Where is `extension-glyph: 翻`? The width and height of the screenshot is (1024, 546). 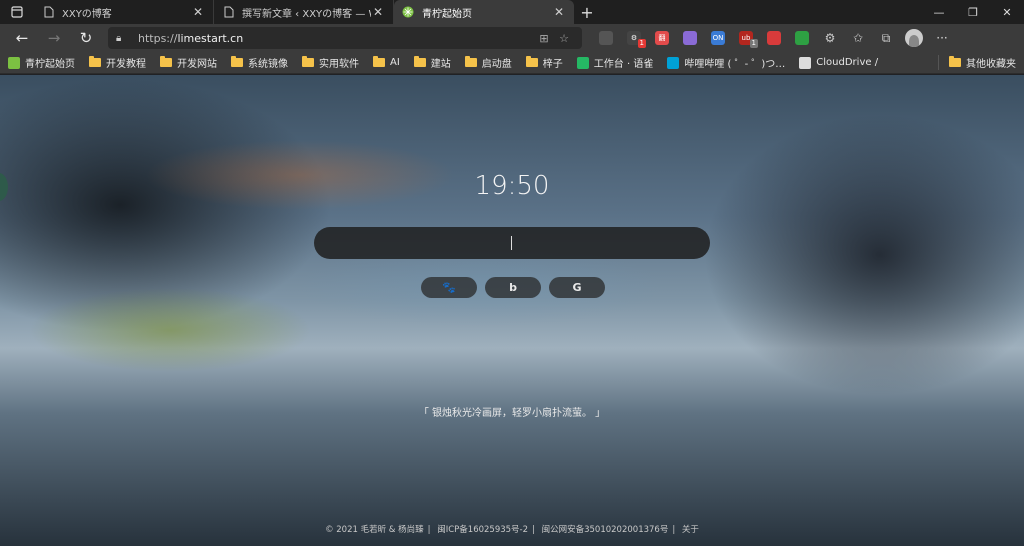 extension-glyph: 翻 is located at coordinates (662, 38).